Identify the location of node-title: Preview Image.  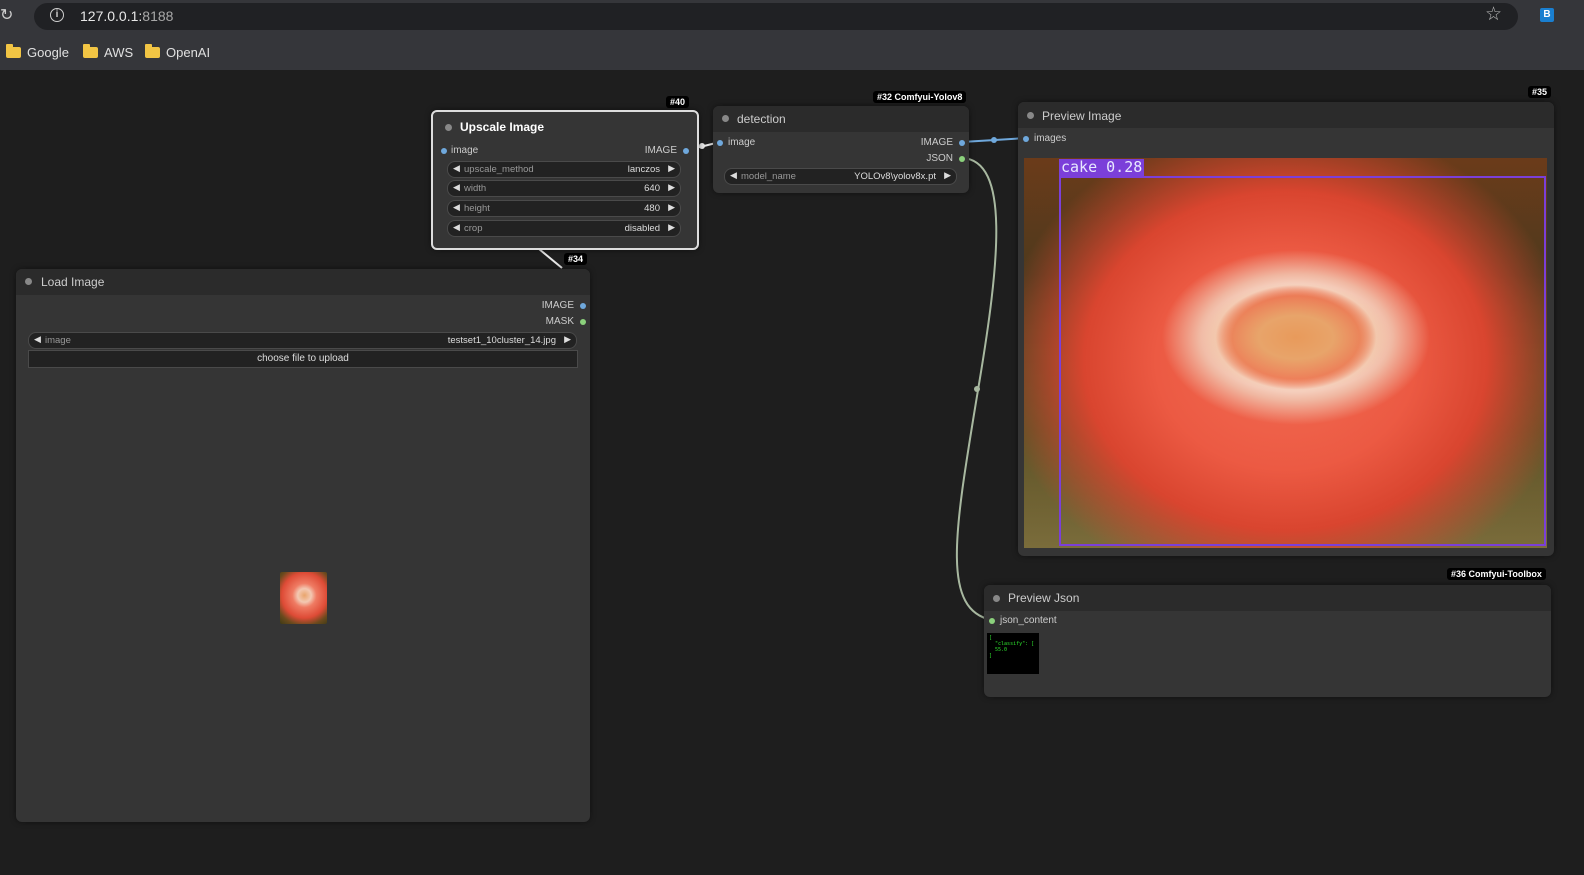
(1082, 116).